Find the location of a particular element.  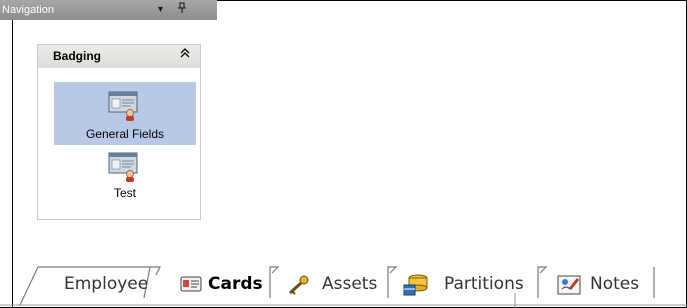

badging-panel-title: Badging is located at coordinates (77, 56).